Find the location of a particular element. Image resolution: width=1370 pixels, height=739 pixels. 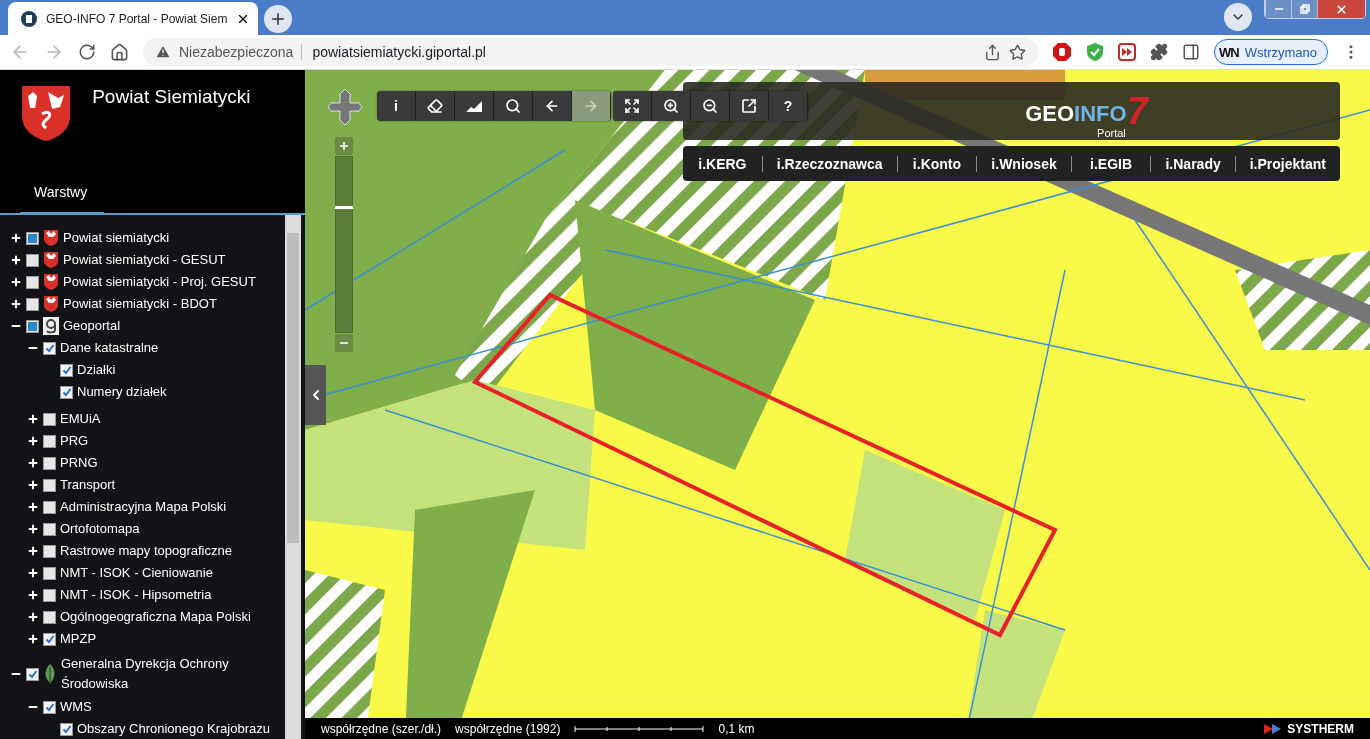

fast-forward-icon is located at coordinates (1127, 52).